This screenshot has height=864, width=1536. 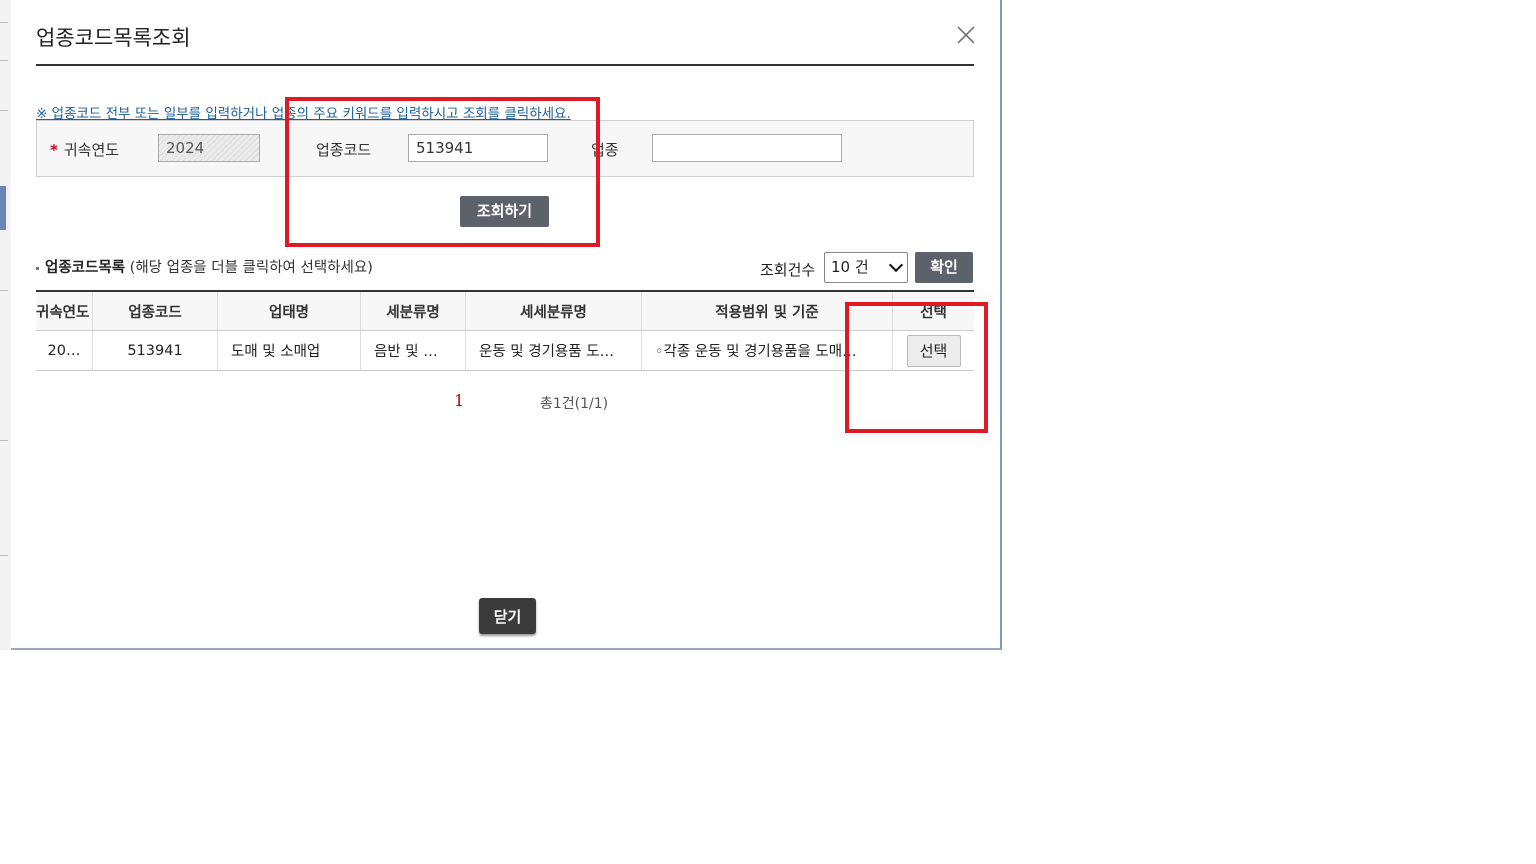 I want to click on dialog-title: 업종코드목록조회, so click(x=113, y=38).